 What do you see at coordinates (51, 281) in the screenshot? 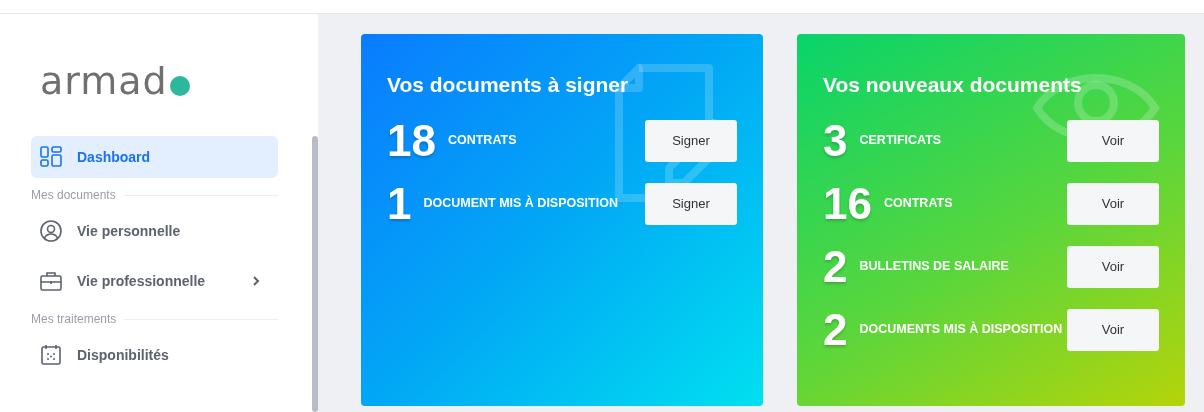
I see `briefcase-icon` at bounding box center [51, 281].